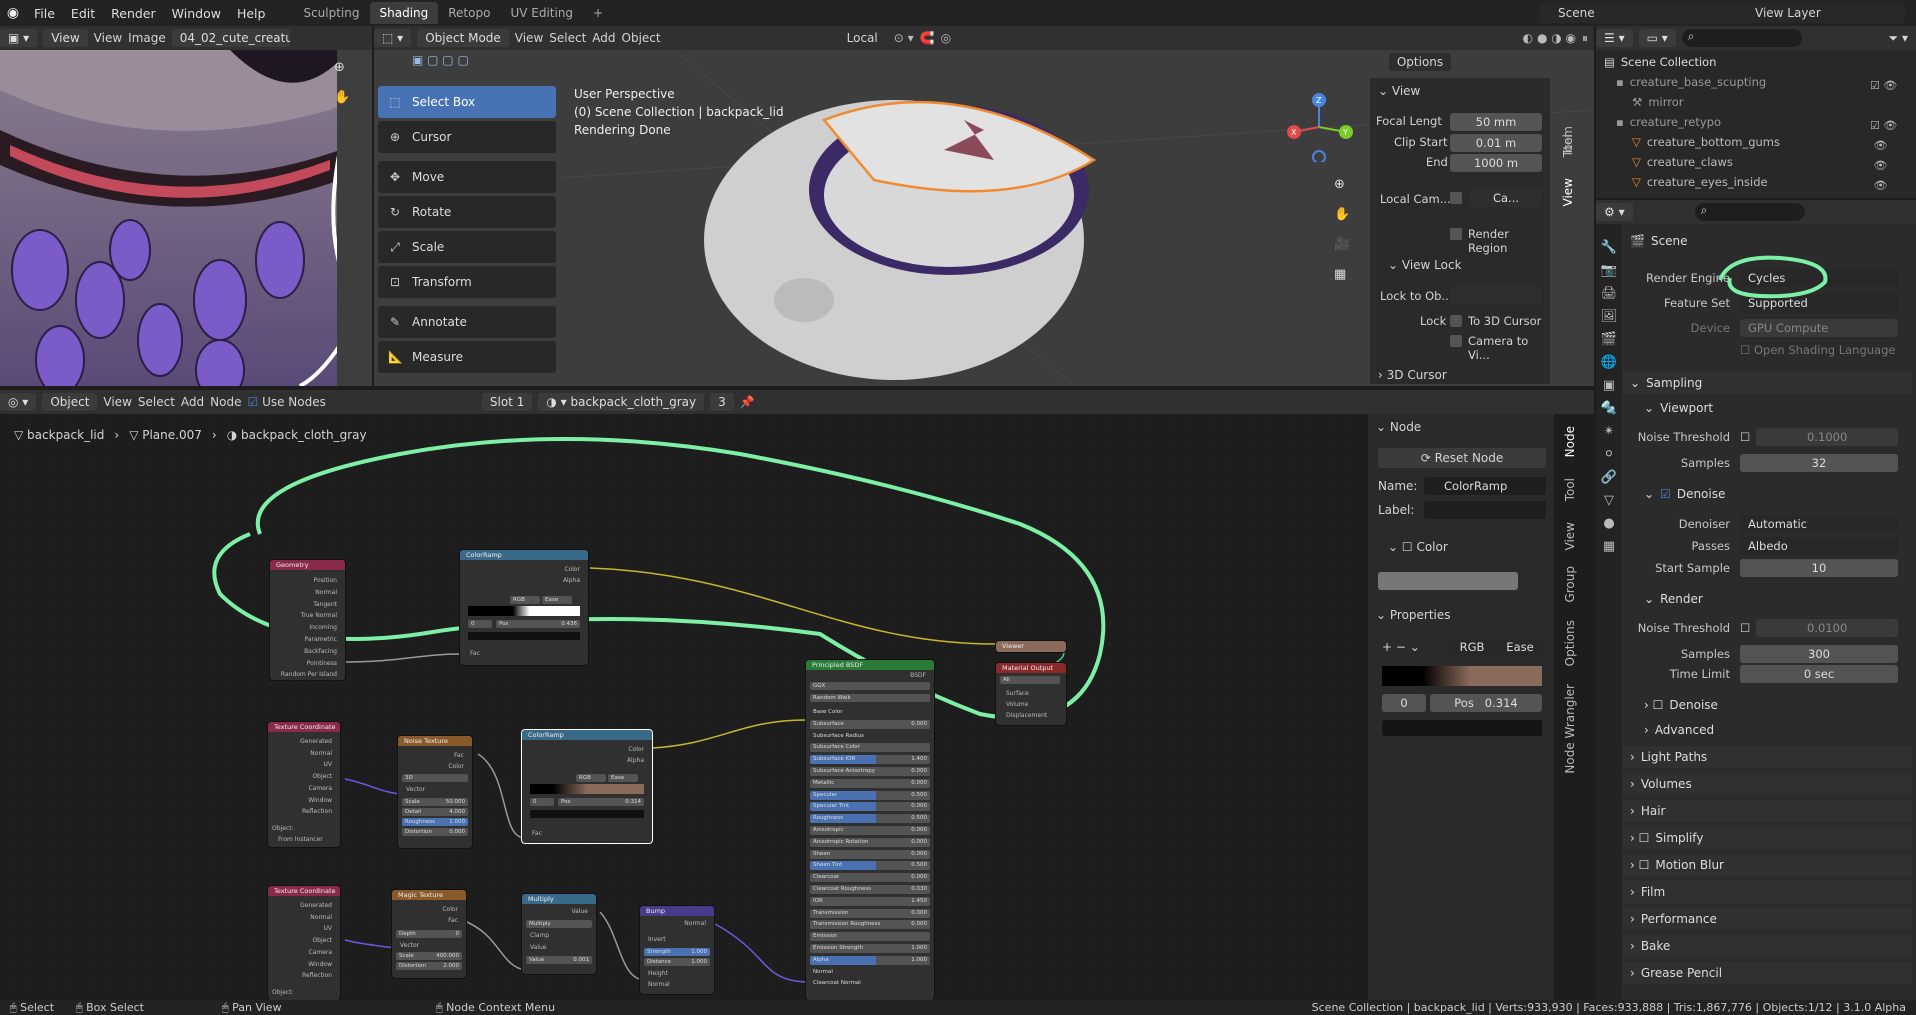 Image resolution: width=1916 pixels, height=1015 pixels. I want to click on zoom-icon: ⊕, so click(1342, 185).